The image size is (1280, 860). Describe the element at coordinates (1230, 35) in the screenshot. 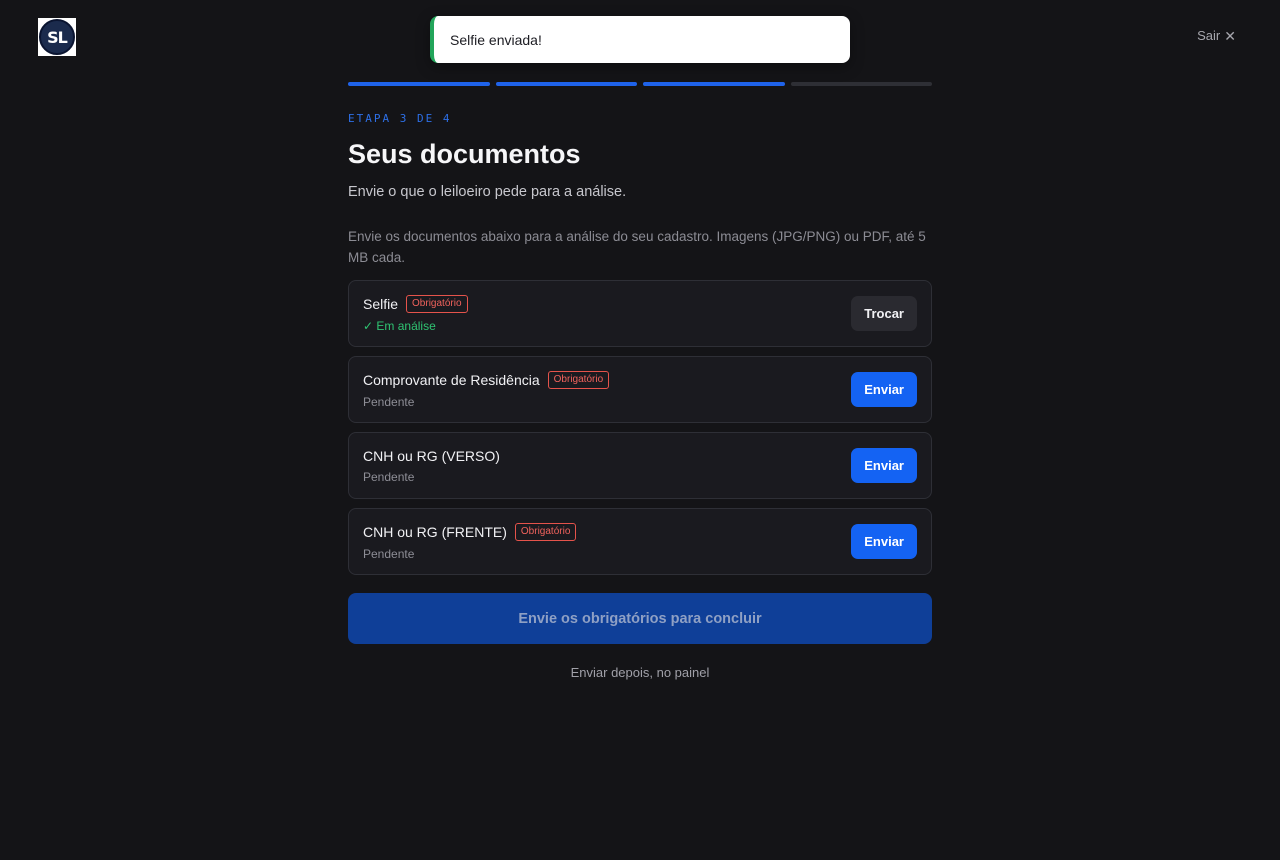

I see `close-icon: ✕` at that location.